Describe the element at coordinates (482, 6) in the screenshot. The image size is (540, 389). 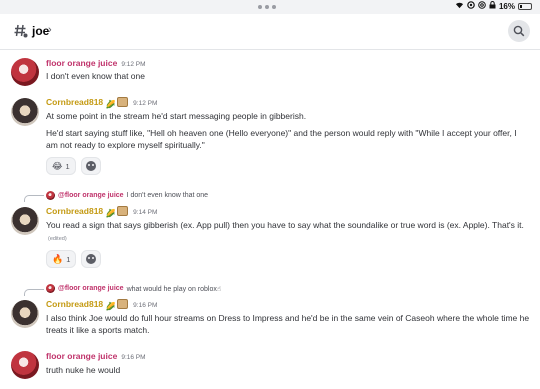
I see `at-icon` at that location.